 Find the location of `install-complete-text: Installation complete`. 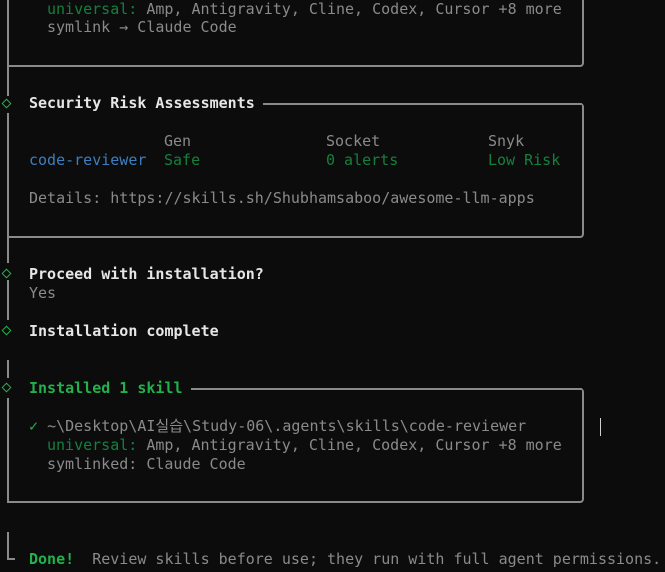

install-complete-text: Installation complete is located at coordinates (124, 331).